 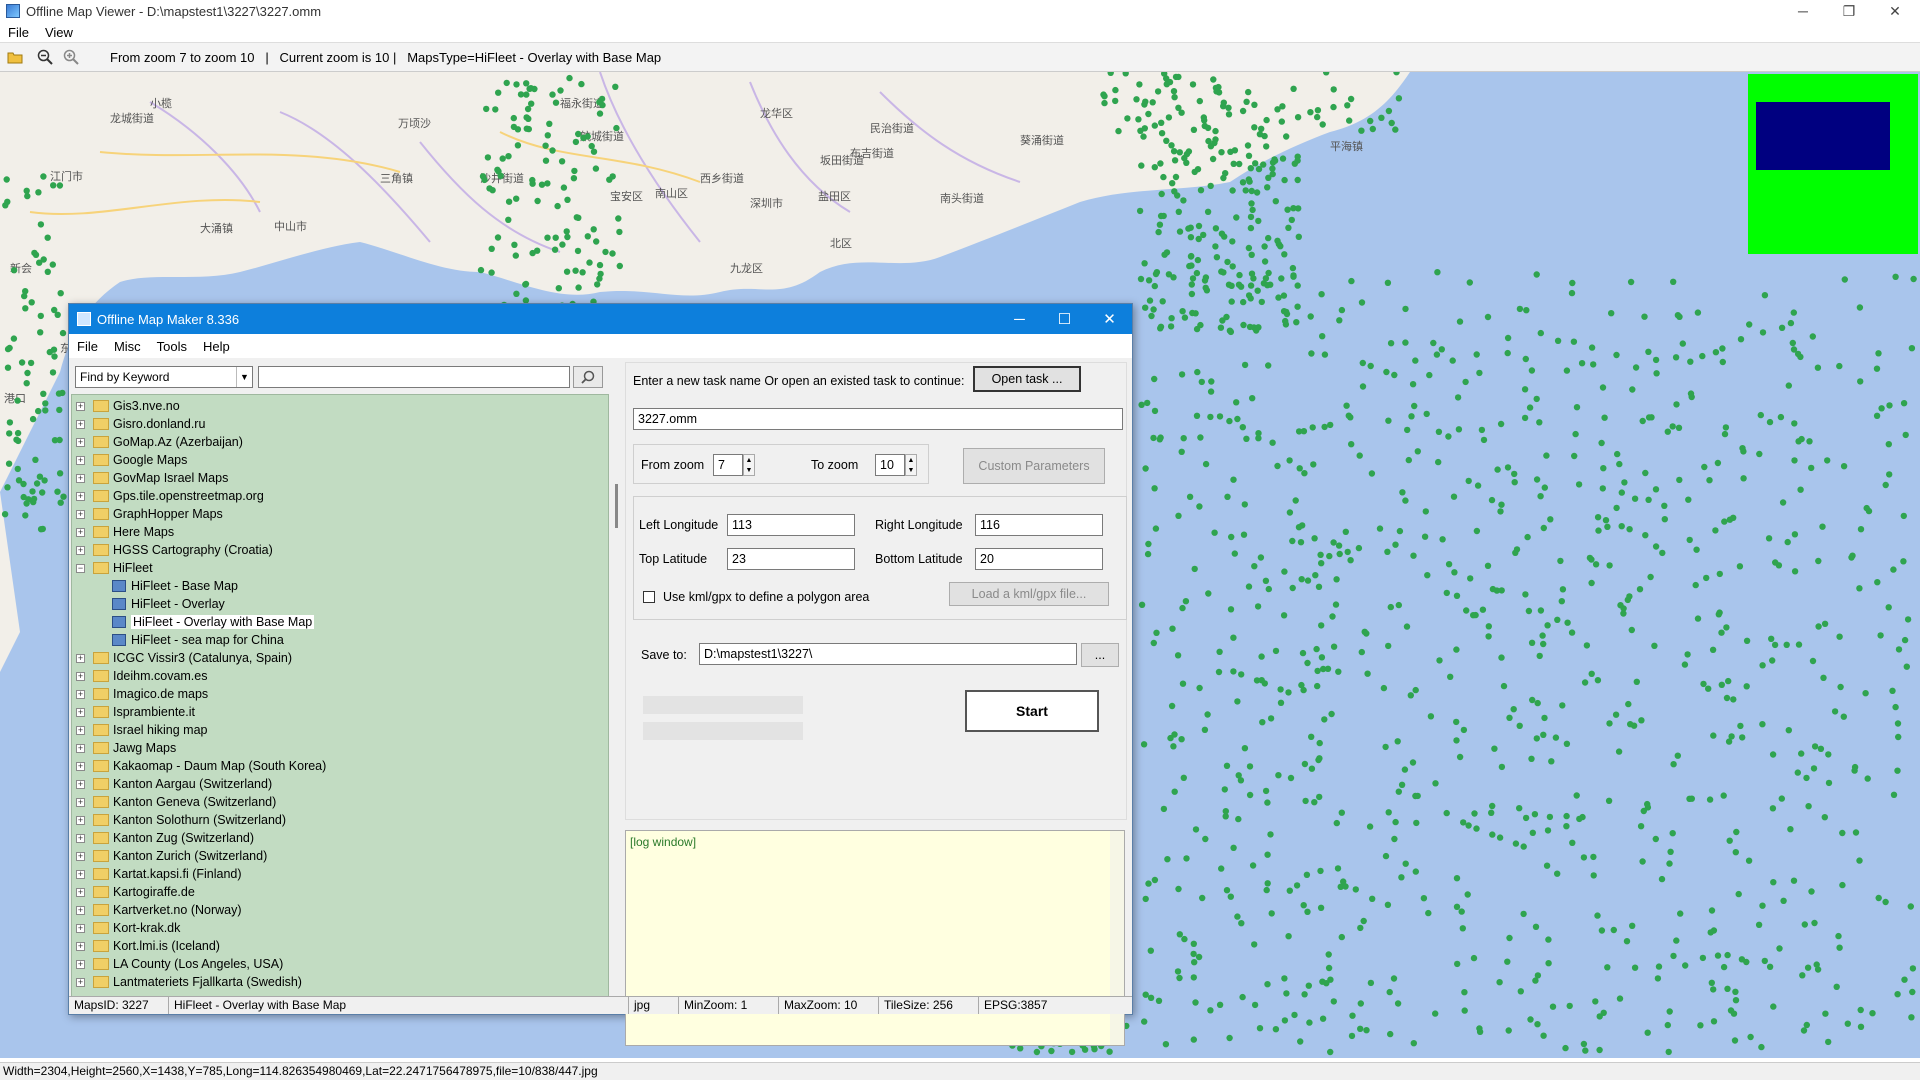 I want to click on kml-checkbox, so click(x=649, y=597).